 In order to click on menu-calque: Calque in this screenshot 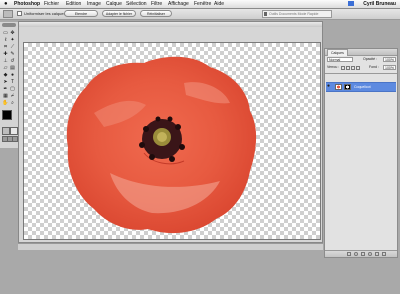, I will do `click(114, 4)`.